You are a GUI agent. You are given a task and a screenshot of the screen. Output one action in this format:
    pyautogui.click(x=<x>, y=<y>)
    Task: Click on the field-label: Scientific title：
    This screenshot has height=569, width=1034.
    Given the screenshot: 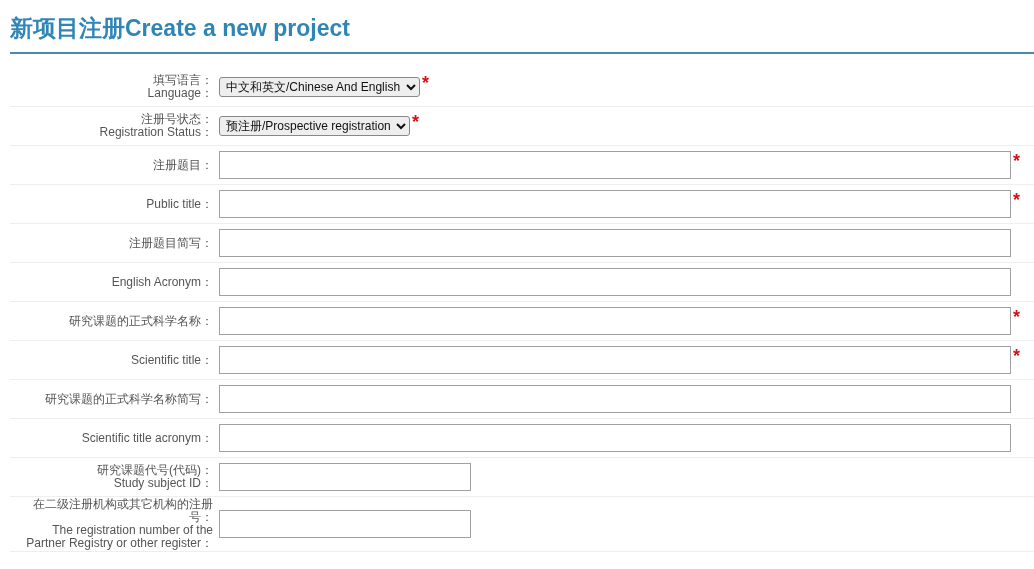 What is the action you would take?
    pyautogui.click(x=171, y=360)
    